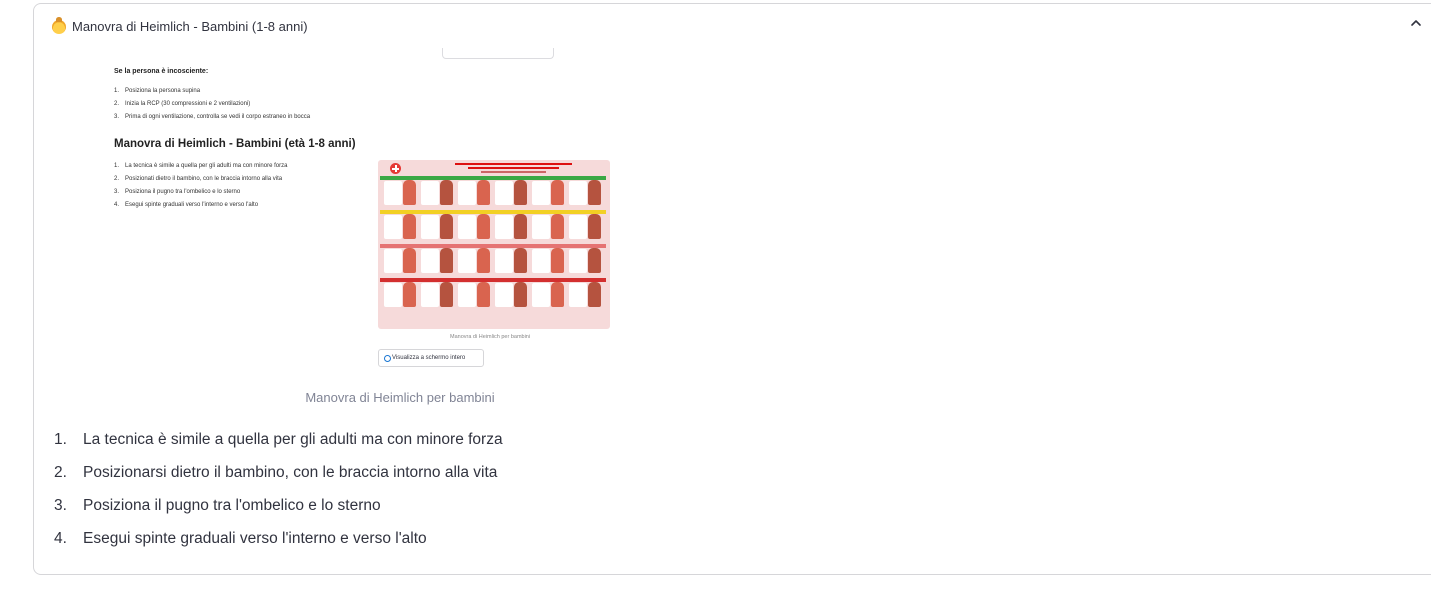  I want to click on image-caption: Manovra di Heimlich per bambini, so click(400, 397).